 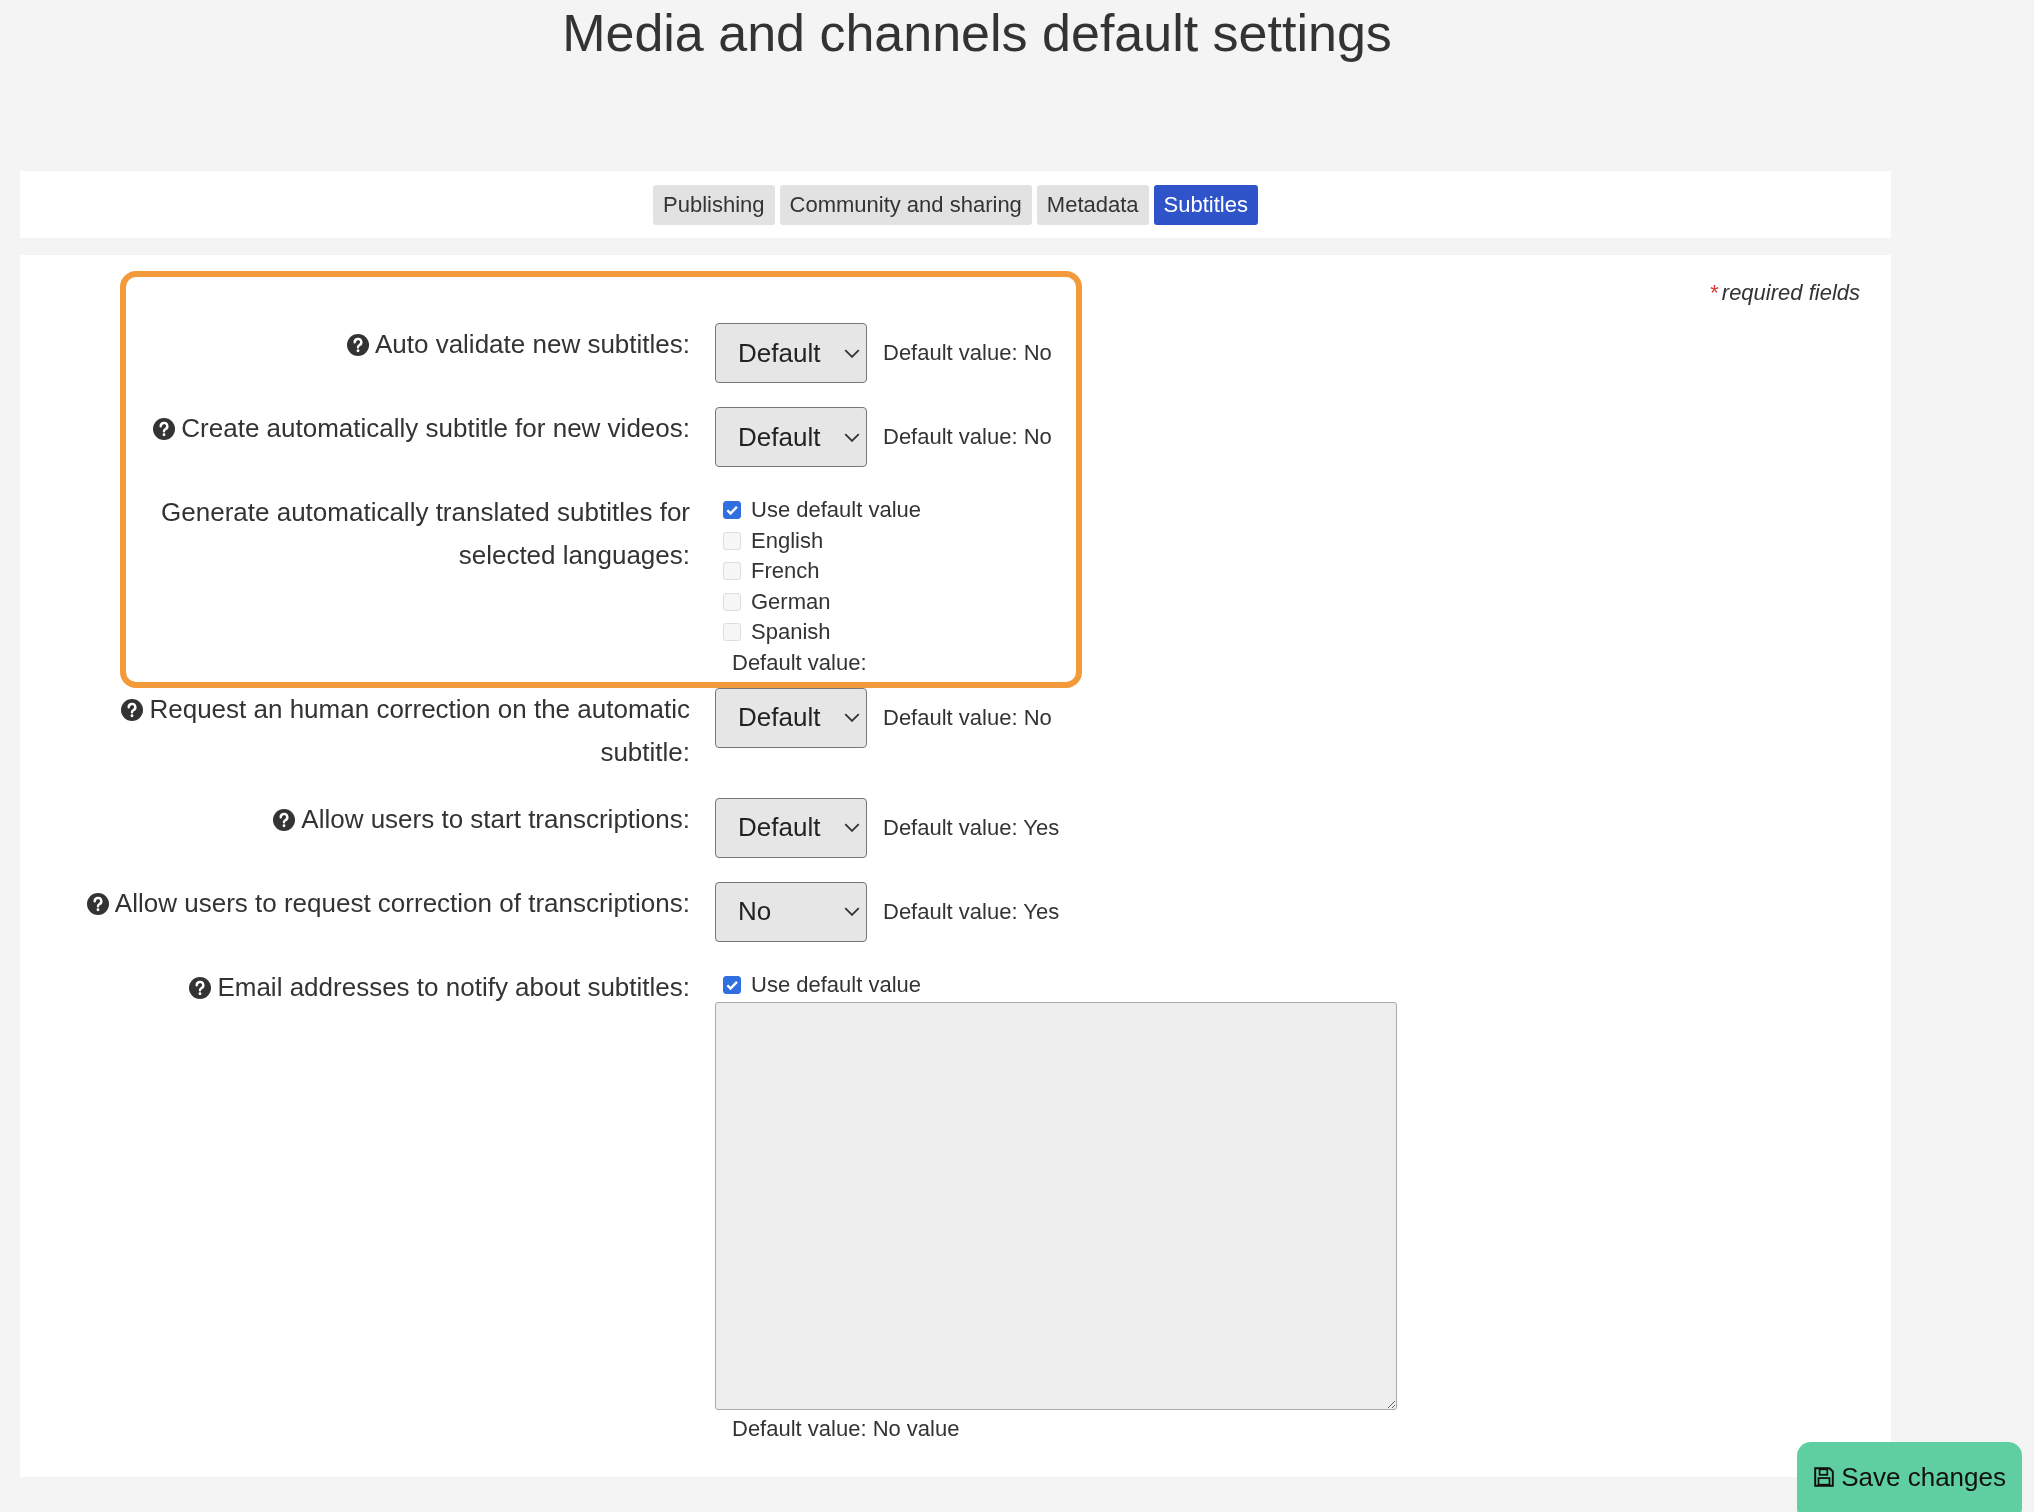 What do you see at coordinates (787, 540) in the screenshot?
I see `checkbox-label: English` at bounding box center [787, 540].